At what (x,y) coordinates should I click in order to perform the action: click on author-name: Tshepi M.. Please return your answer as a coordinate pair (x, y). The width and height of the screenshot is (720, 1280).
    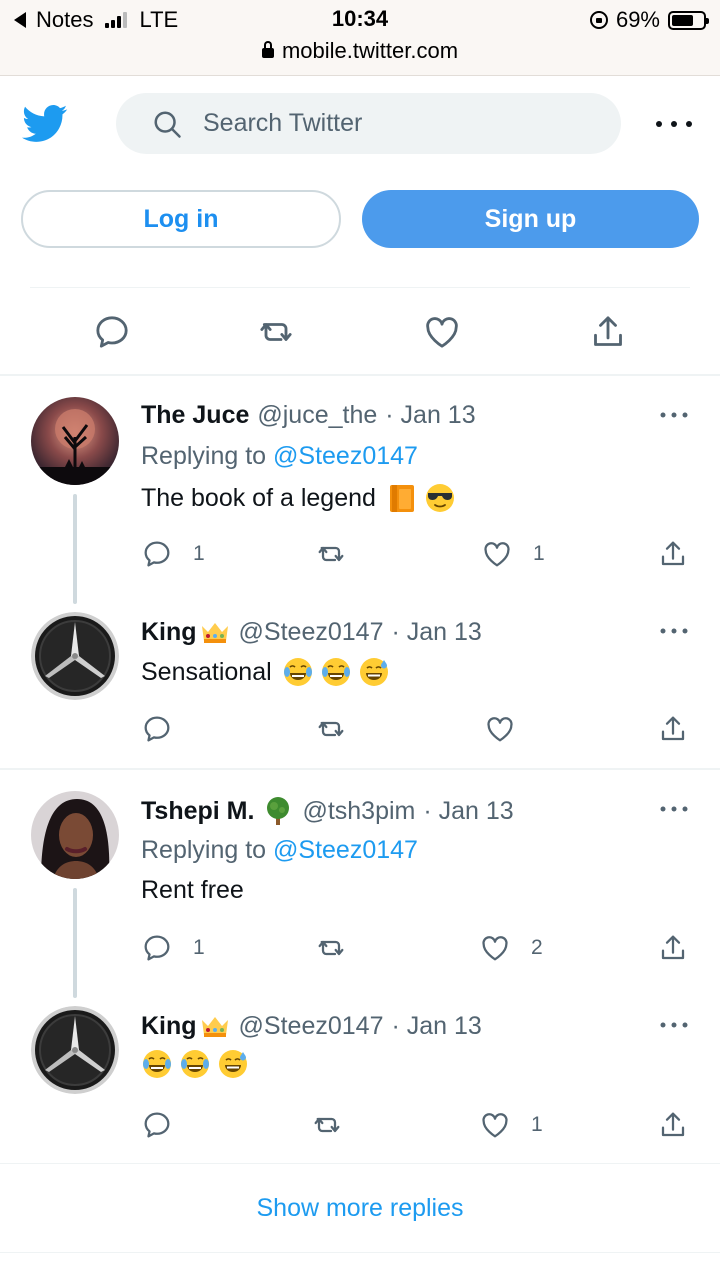
    Looking at the image, I should click on (197, 811).